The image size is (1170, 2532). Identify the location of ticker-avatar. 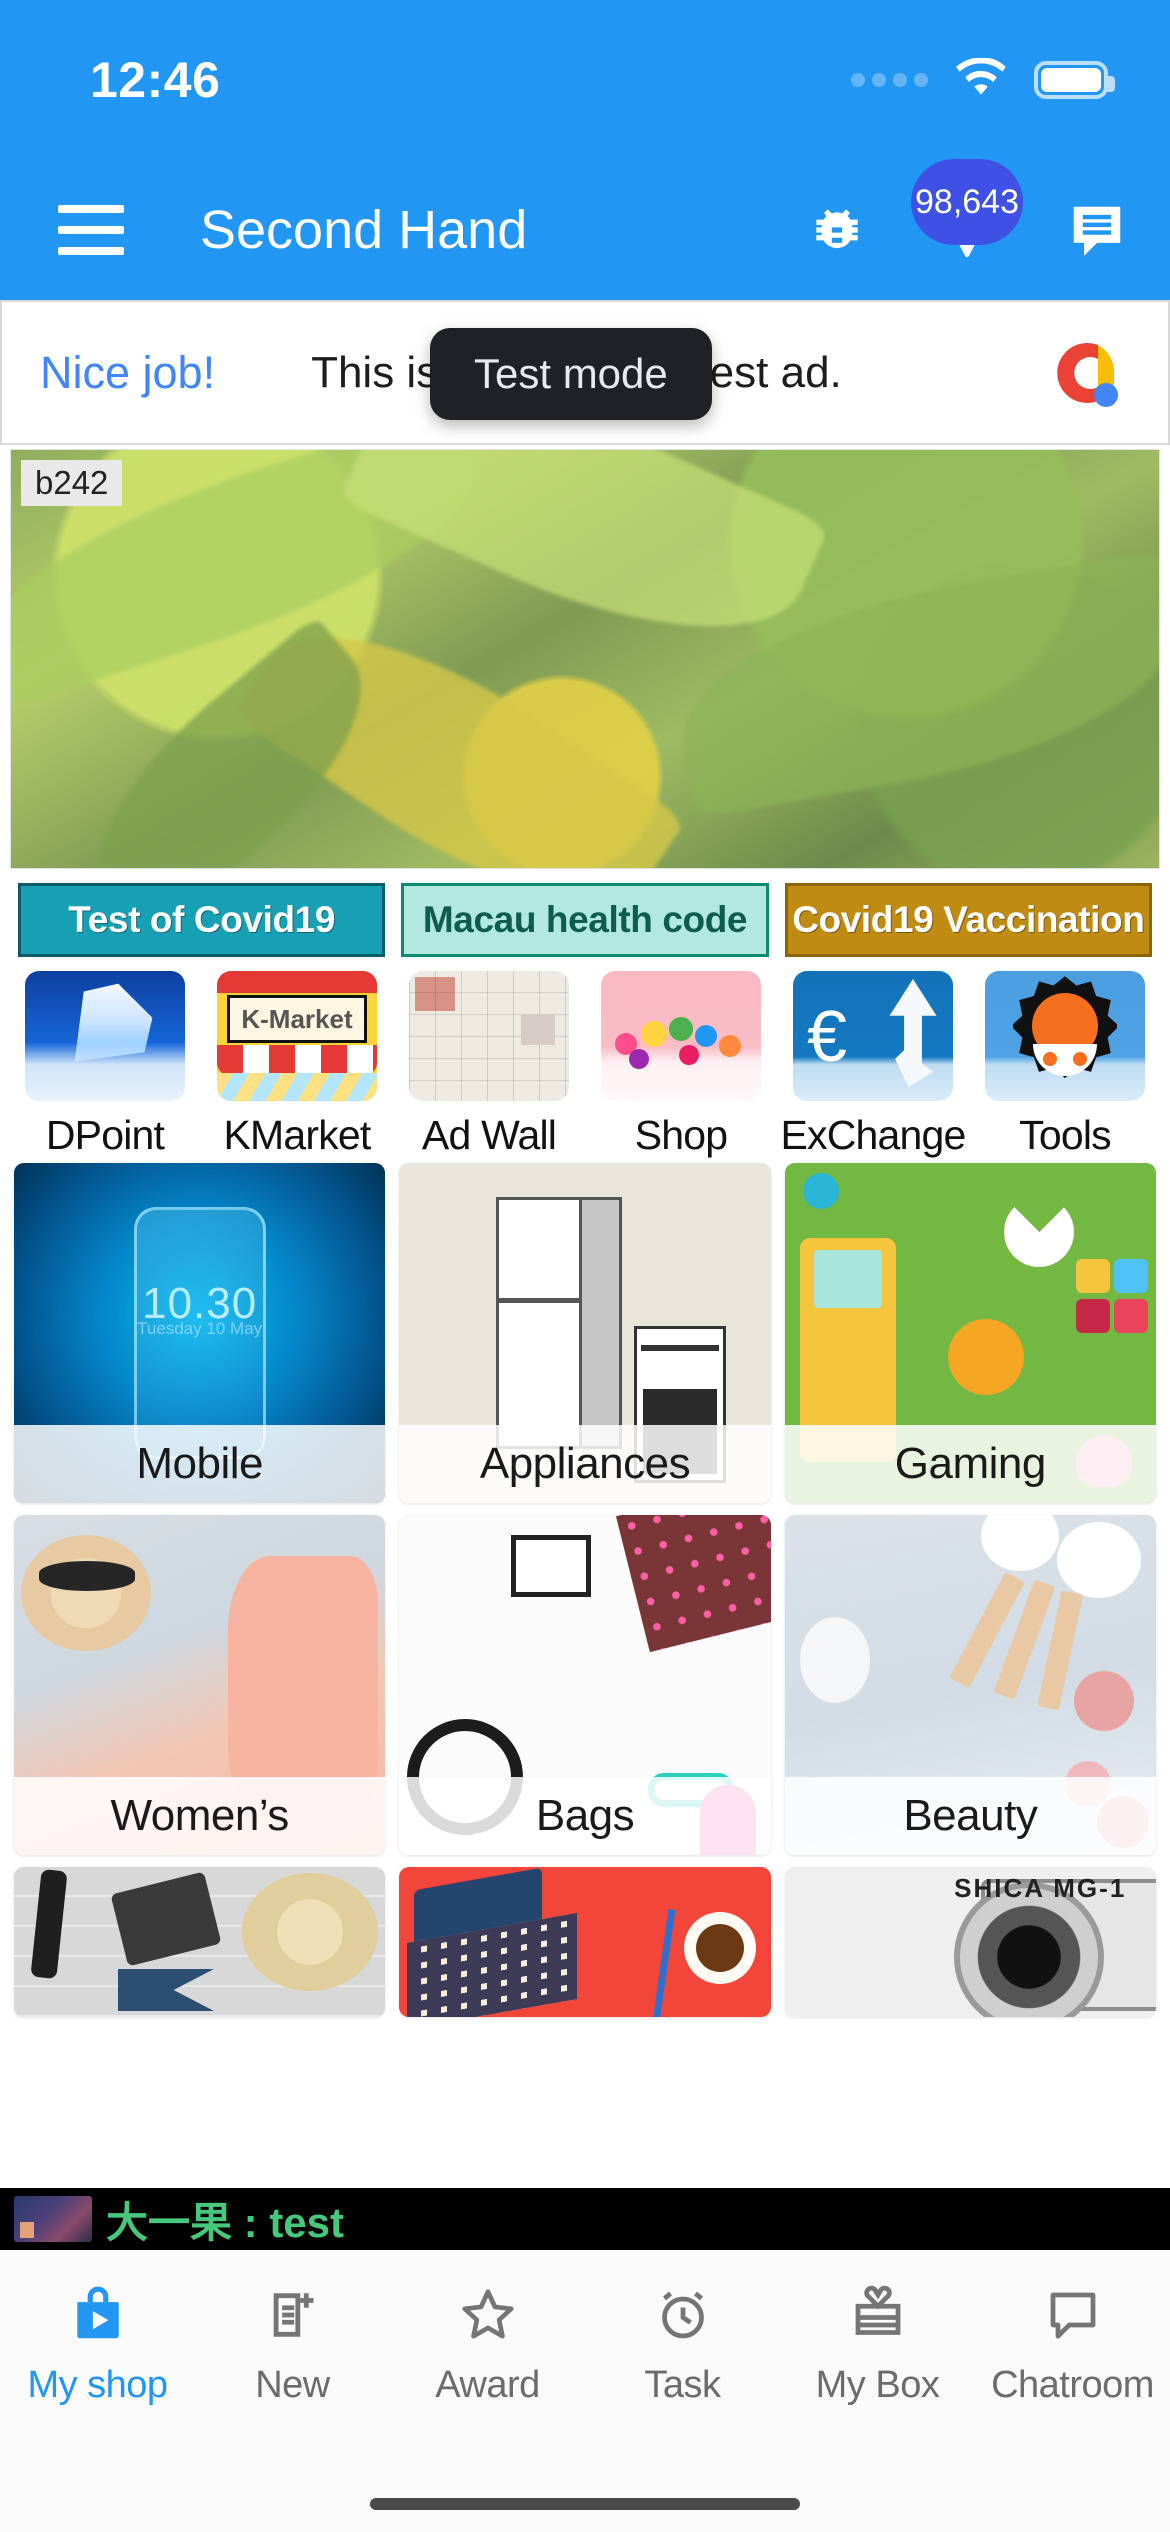
(53, 2219).